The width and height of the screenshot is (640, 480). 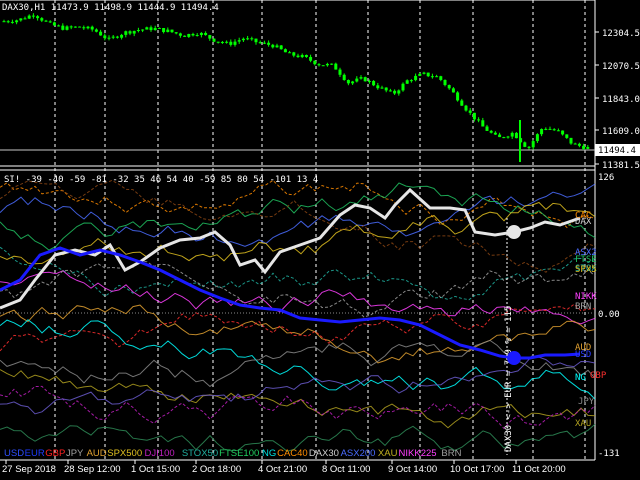 What do you see at coordinates (200, 453) in the screenshot?
I see `legend-item: STOX50` at bounding box center [200, 453].